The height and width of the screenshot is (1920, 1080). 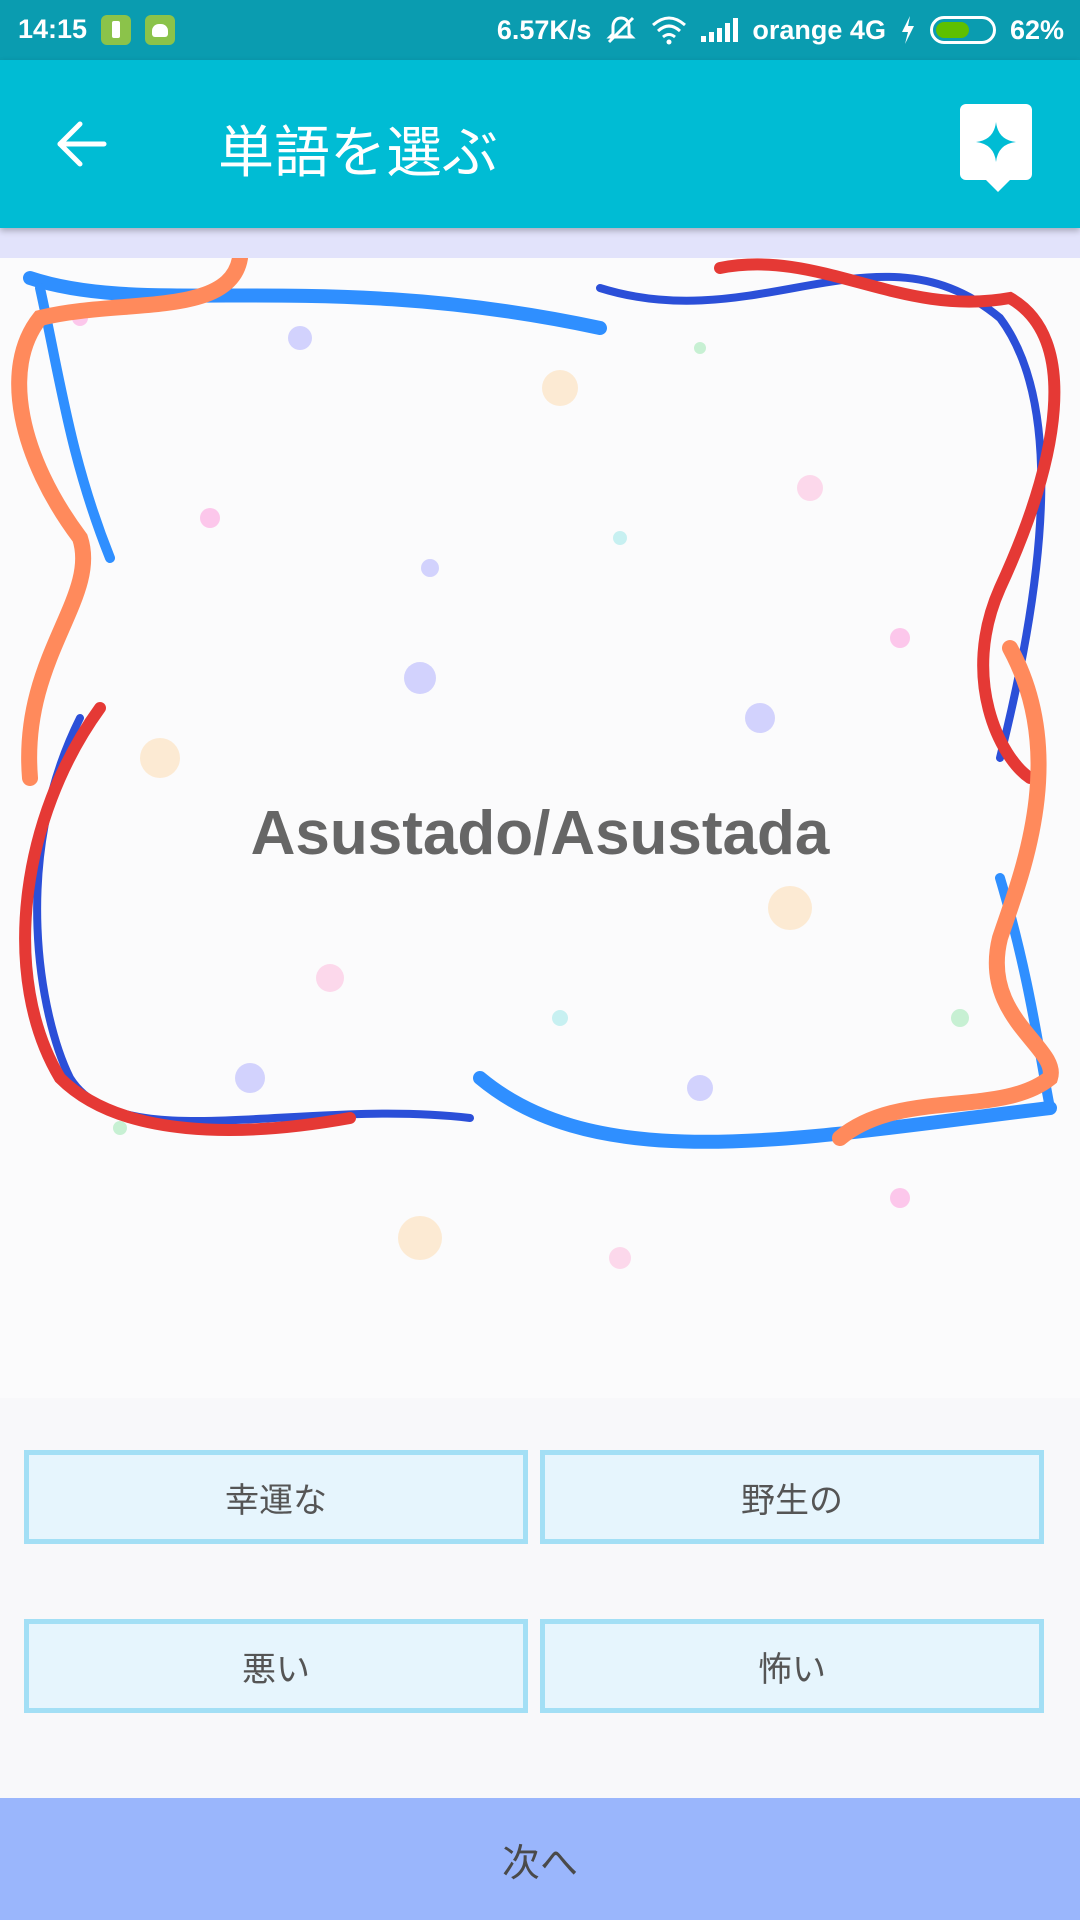 What do you see at coordinates (540, 1859) in the screenshot?
I see `next-button: 次へ` at bounding box center [540, 1859].